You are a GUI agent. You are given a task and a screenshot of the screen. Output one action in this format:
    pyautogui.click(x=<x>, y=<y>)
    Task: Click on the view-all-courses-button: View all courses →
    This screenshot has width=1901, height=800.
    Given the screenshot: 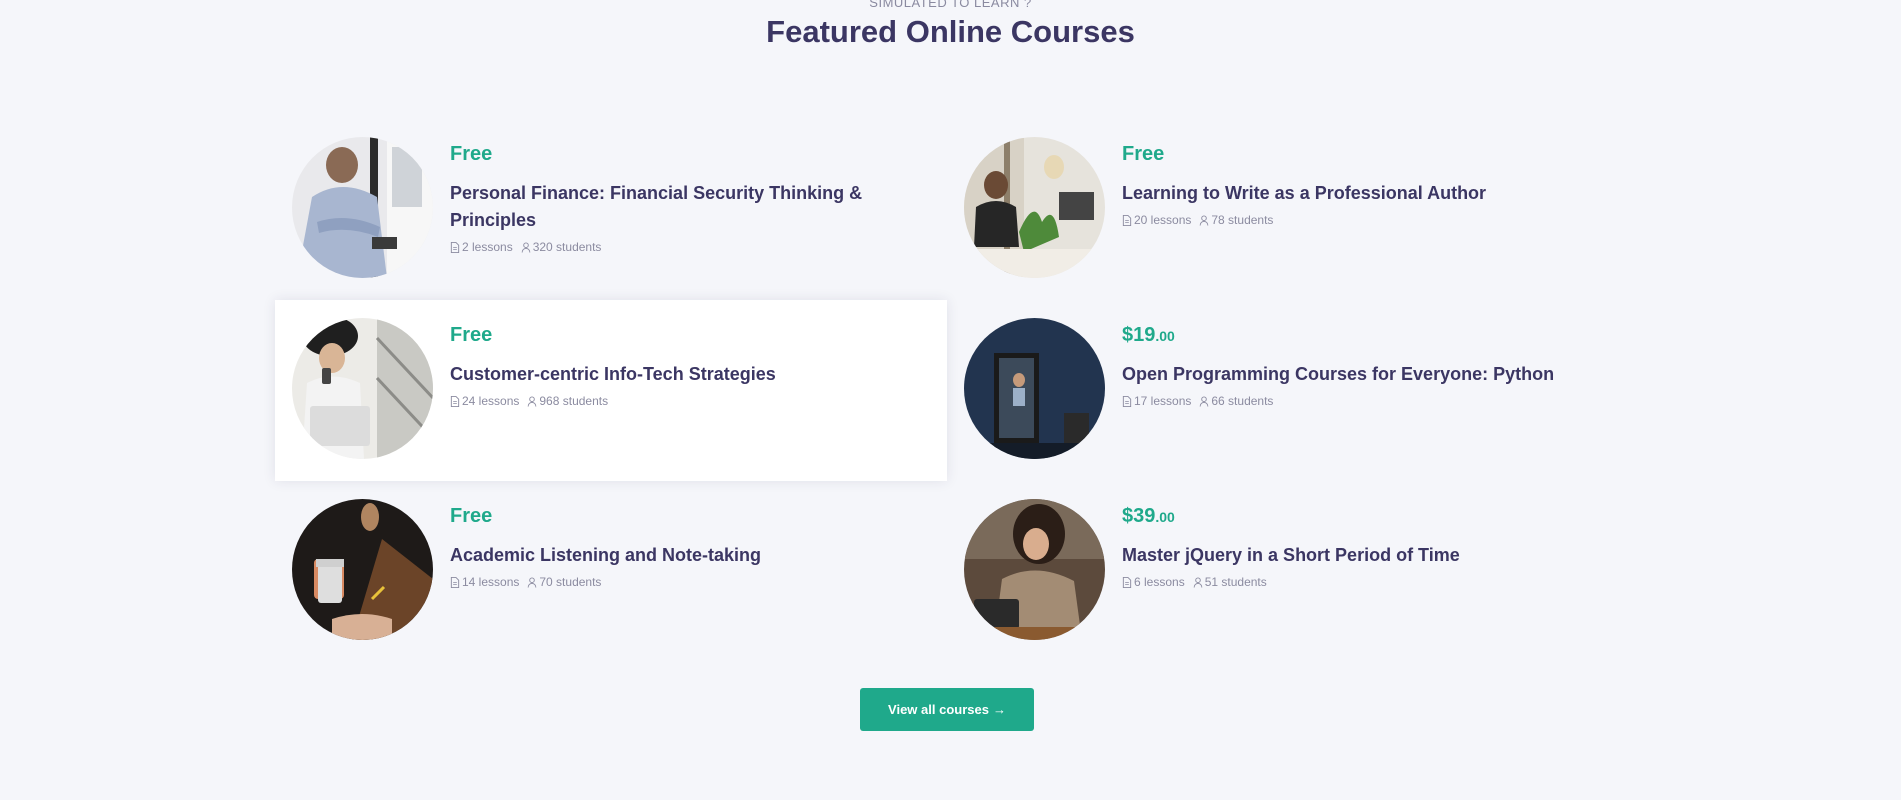 What is the action you would take?
    pyautogui.click(x=947, y=709)
    